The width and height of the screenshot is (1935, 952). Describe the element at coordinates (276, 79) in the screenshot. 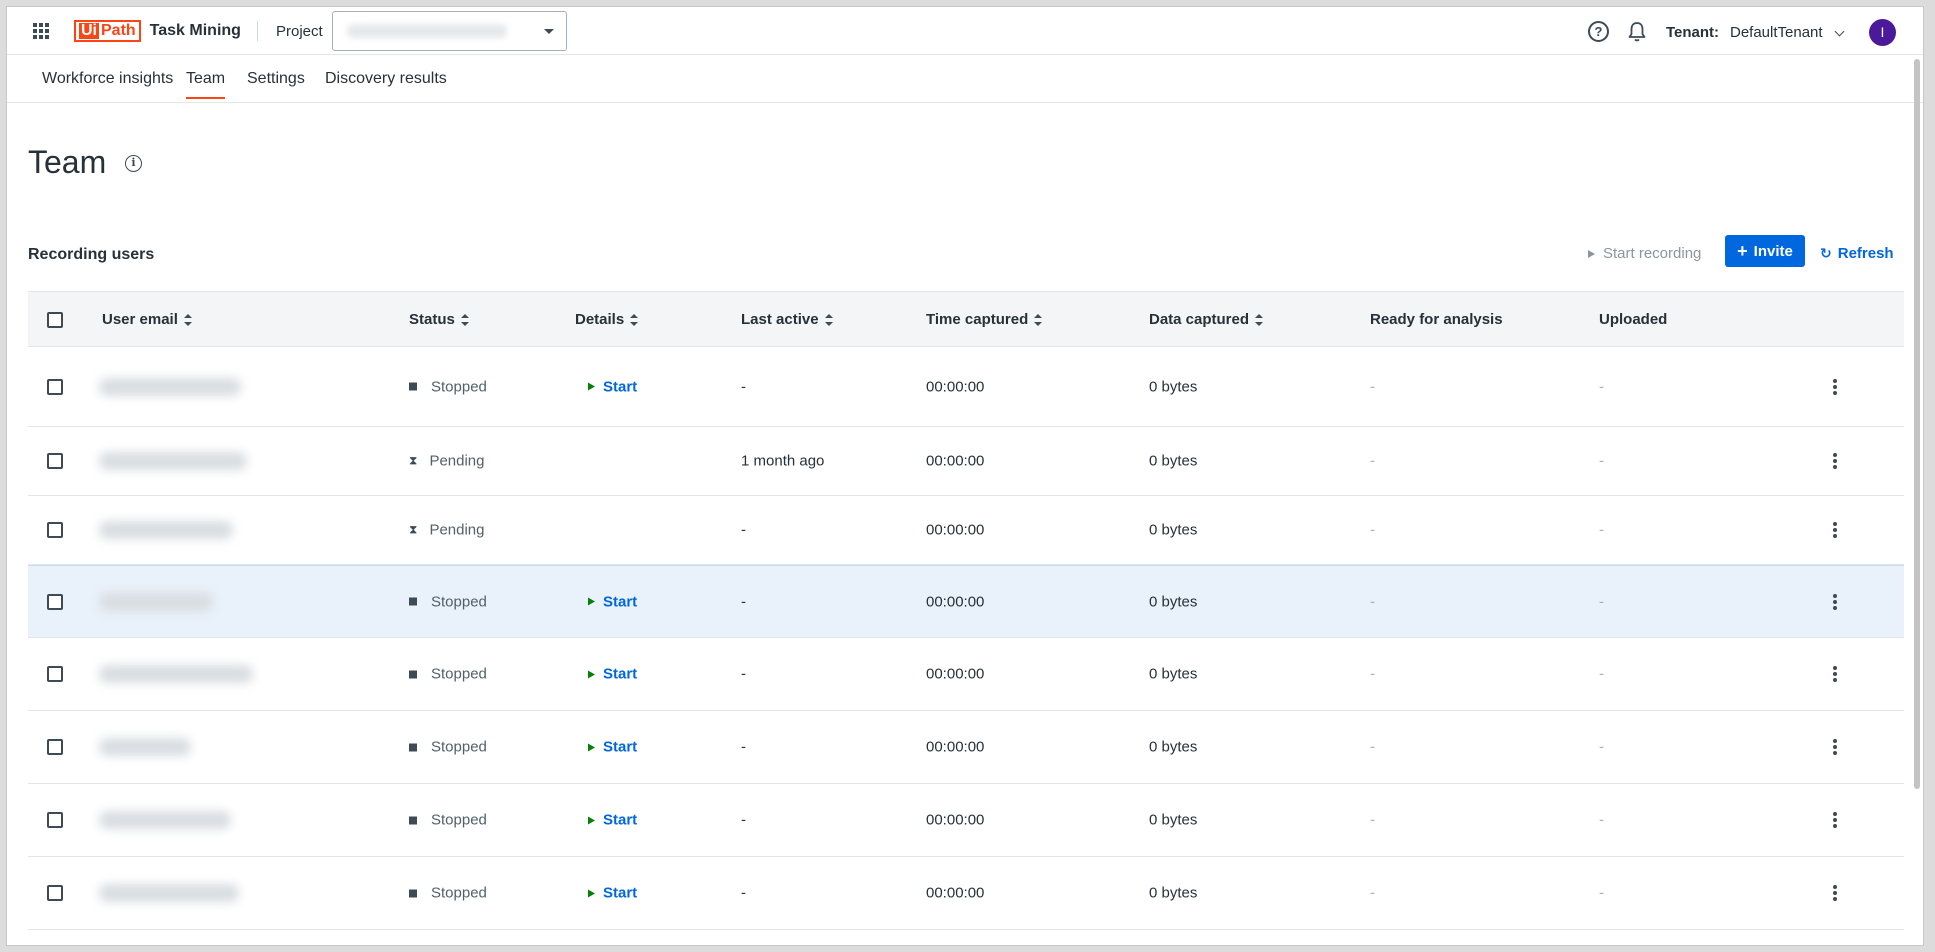

I see `tab-settings: Settings` at that location.